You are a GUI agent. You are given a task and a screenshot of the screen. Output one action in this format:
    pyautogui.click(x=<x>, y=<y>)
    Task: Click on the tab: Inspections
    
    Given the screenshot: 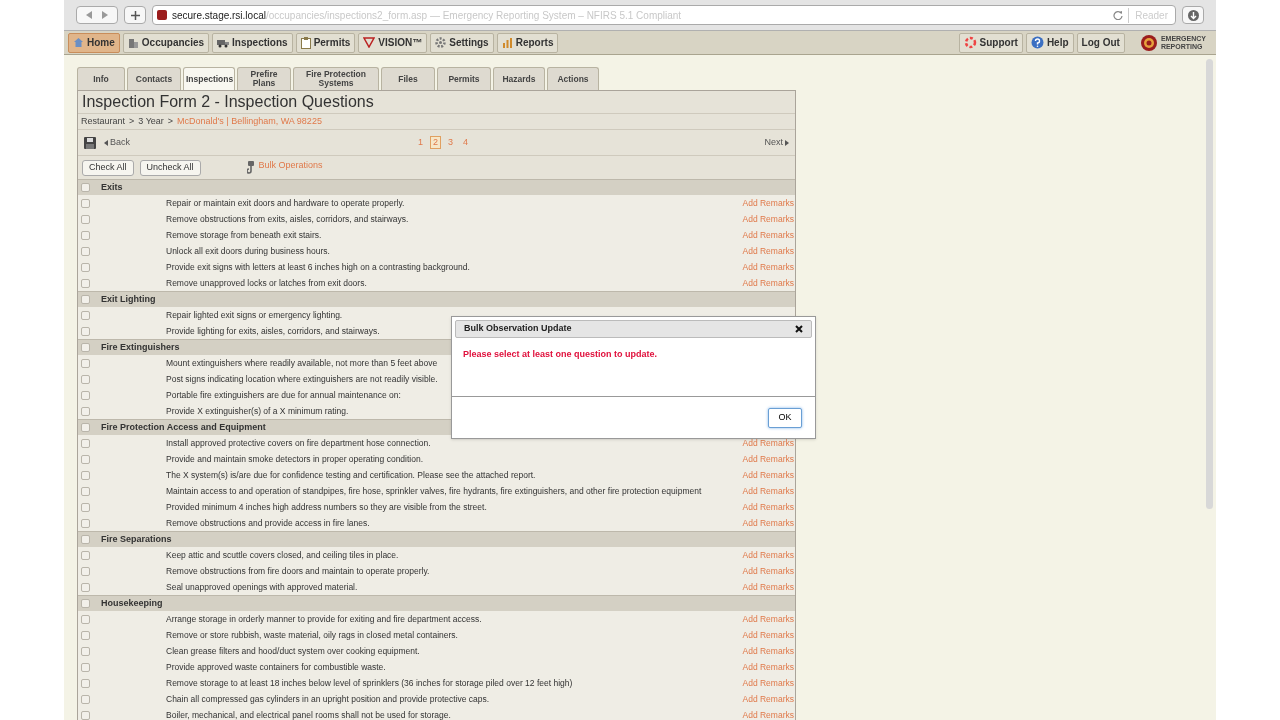 What is the action you would take?
    pyautogui.click(x=209, y=78)
    